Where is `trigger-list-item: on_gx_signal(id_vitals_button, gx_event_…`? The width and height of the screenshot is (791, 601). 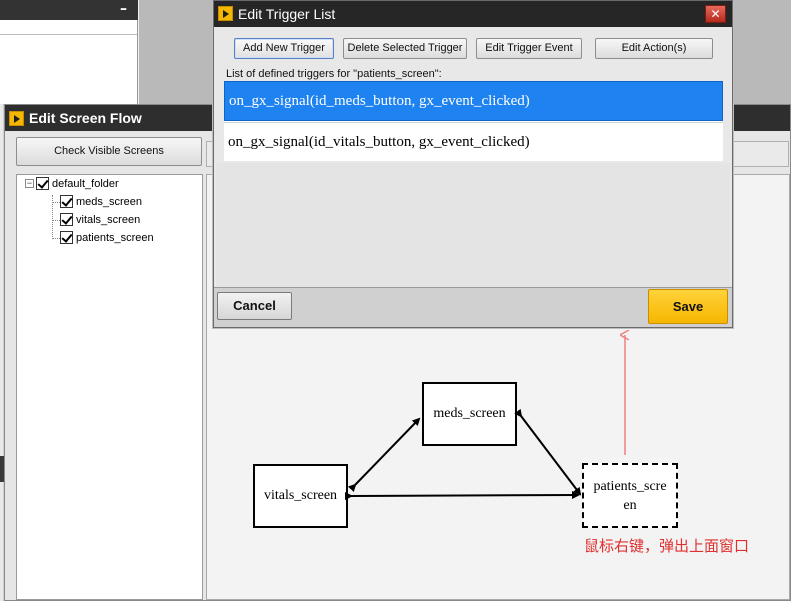
trigger-list-item: on_gx_signal(id_vitals_button, gx_event_… is located at coordinates (473, 142).